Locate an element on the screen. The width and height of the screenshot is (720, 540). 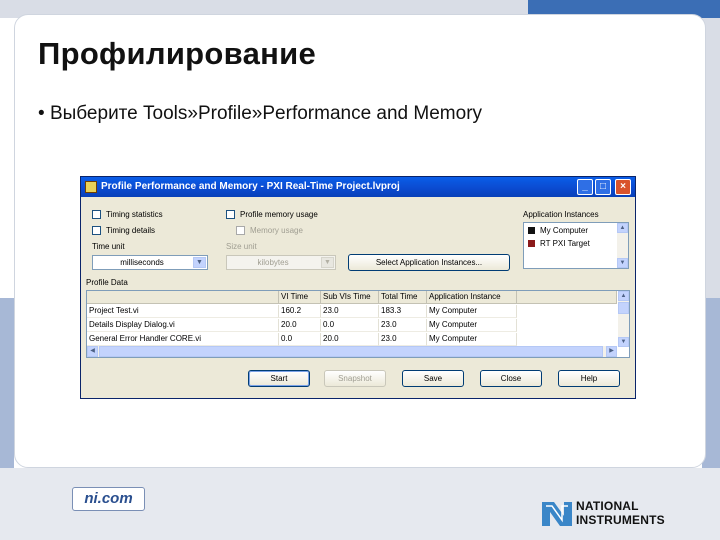
list-item: RT PXI Target is located at coordinates (559, 244).